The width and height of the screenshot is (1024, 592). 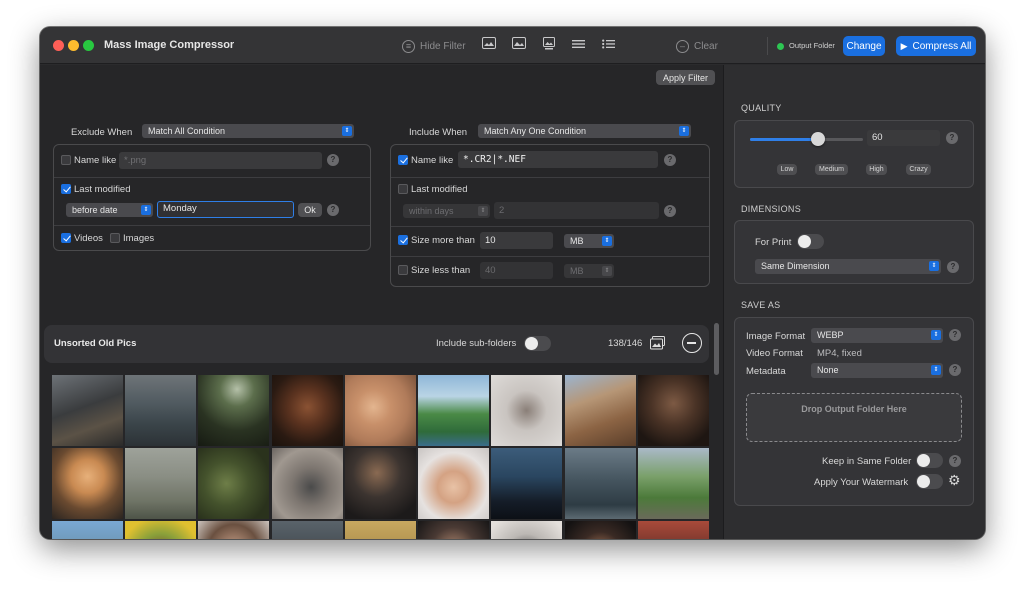 What do you see at coordinates (877, 370) in the screenshot?
I see `metadata-select: None ⇕` at bounding box center [877, 370].